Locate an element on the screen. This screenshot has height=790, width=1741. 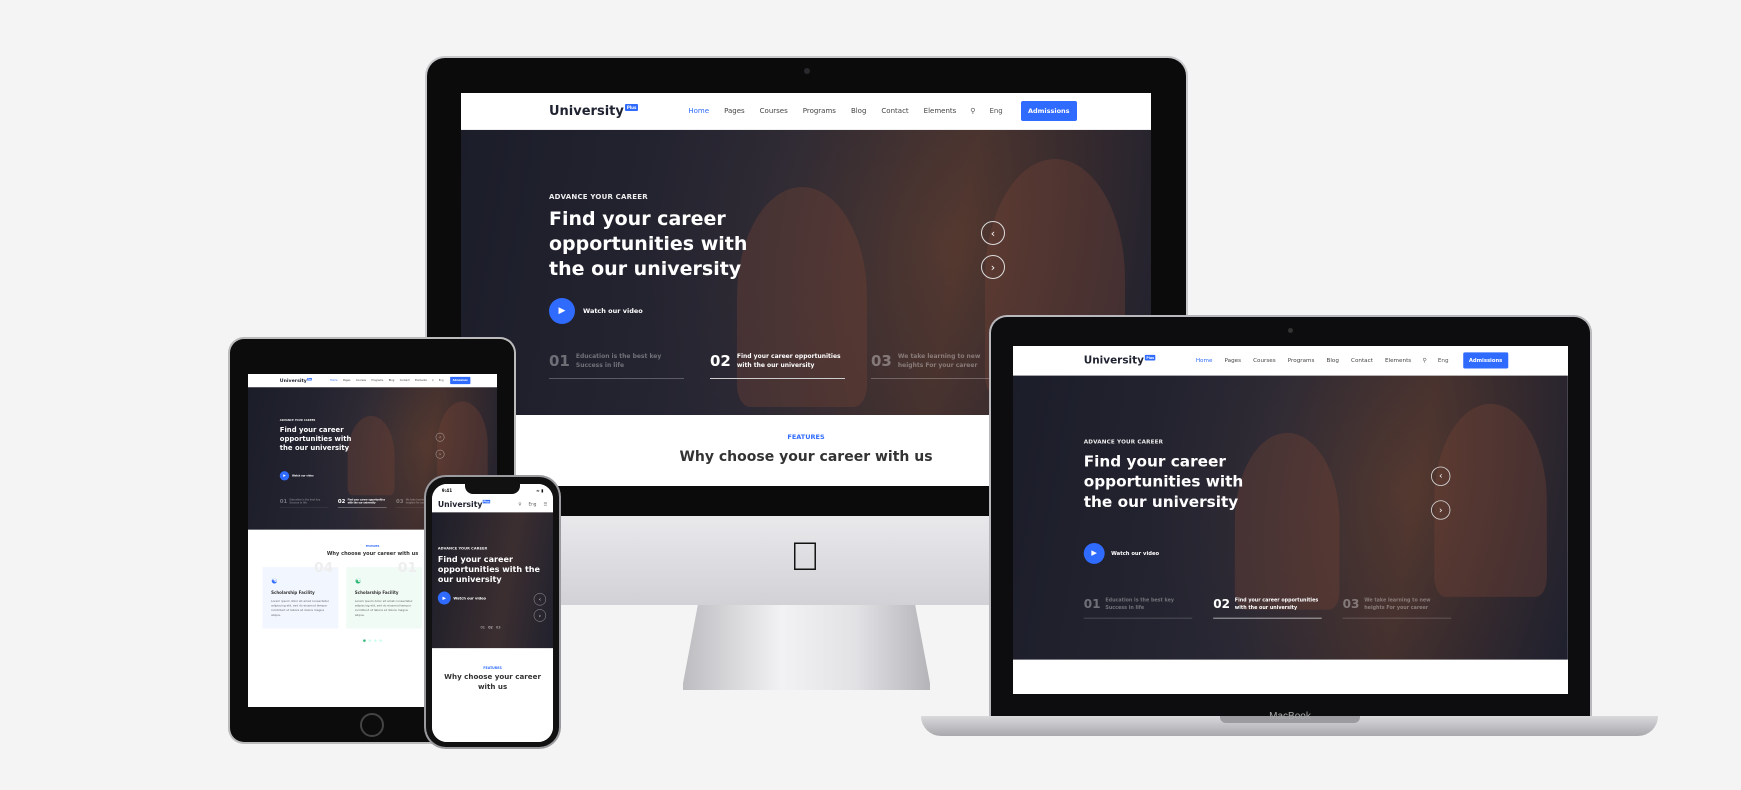
features-title: Why choose your career with us is located at coordinates (492, 681).